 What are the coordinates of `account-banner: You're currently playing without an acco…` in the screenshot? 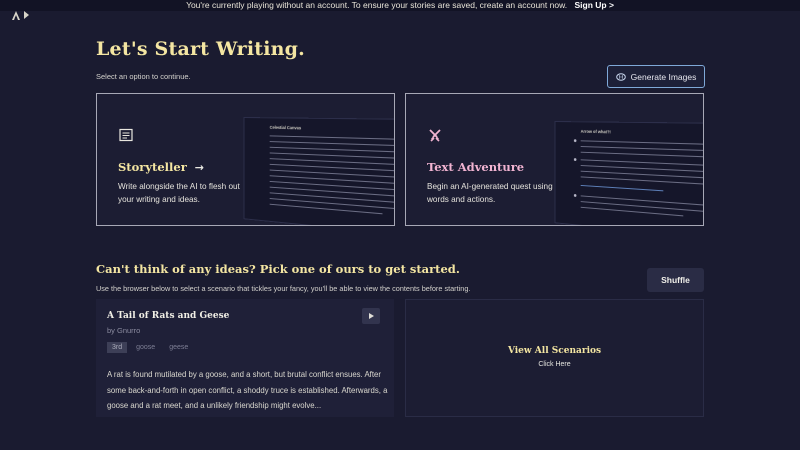 It's located at (400, 5).